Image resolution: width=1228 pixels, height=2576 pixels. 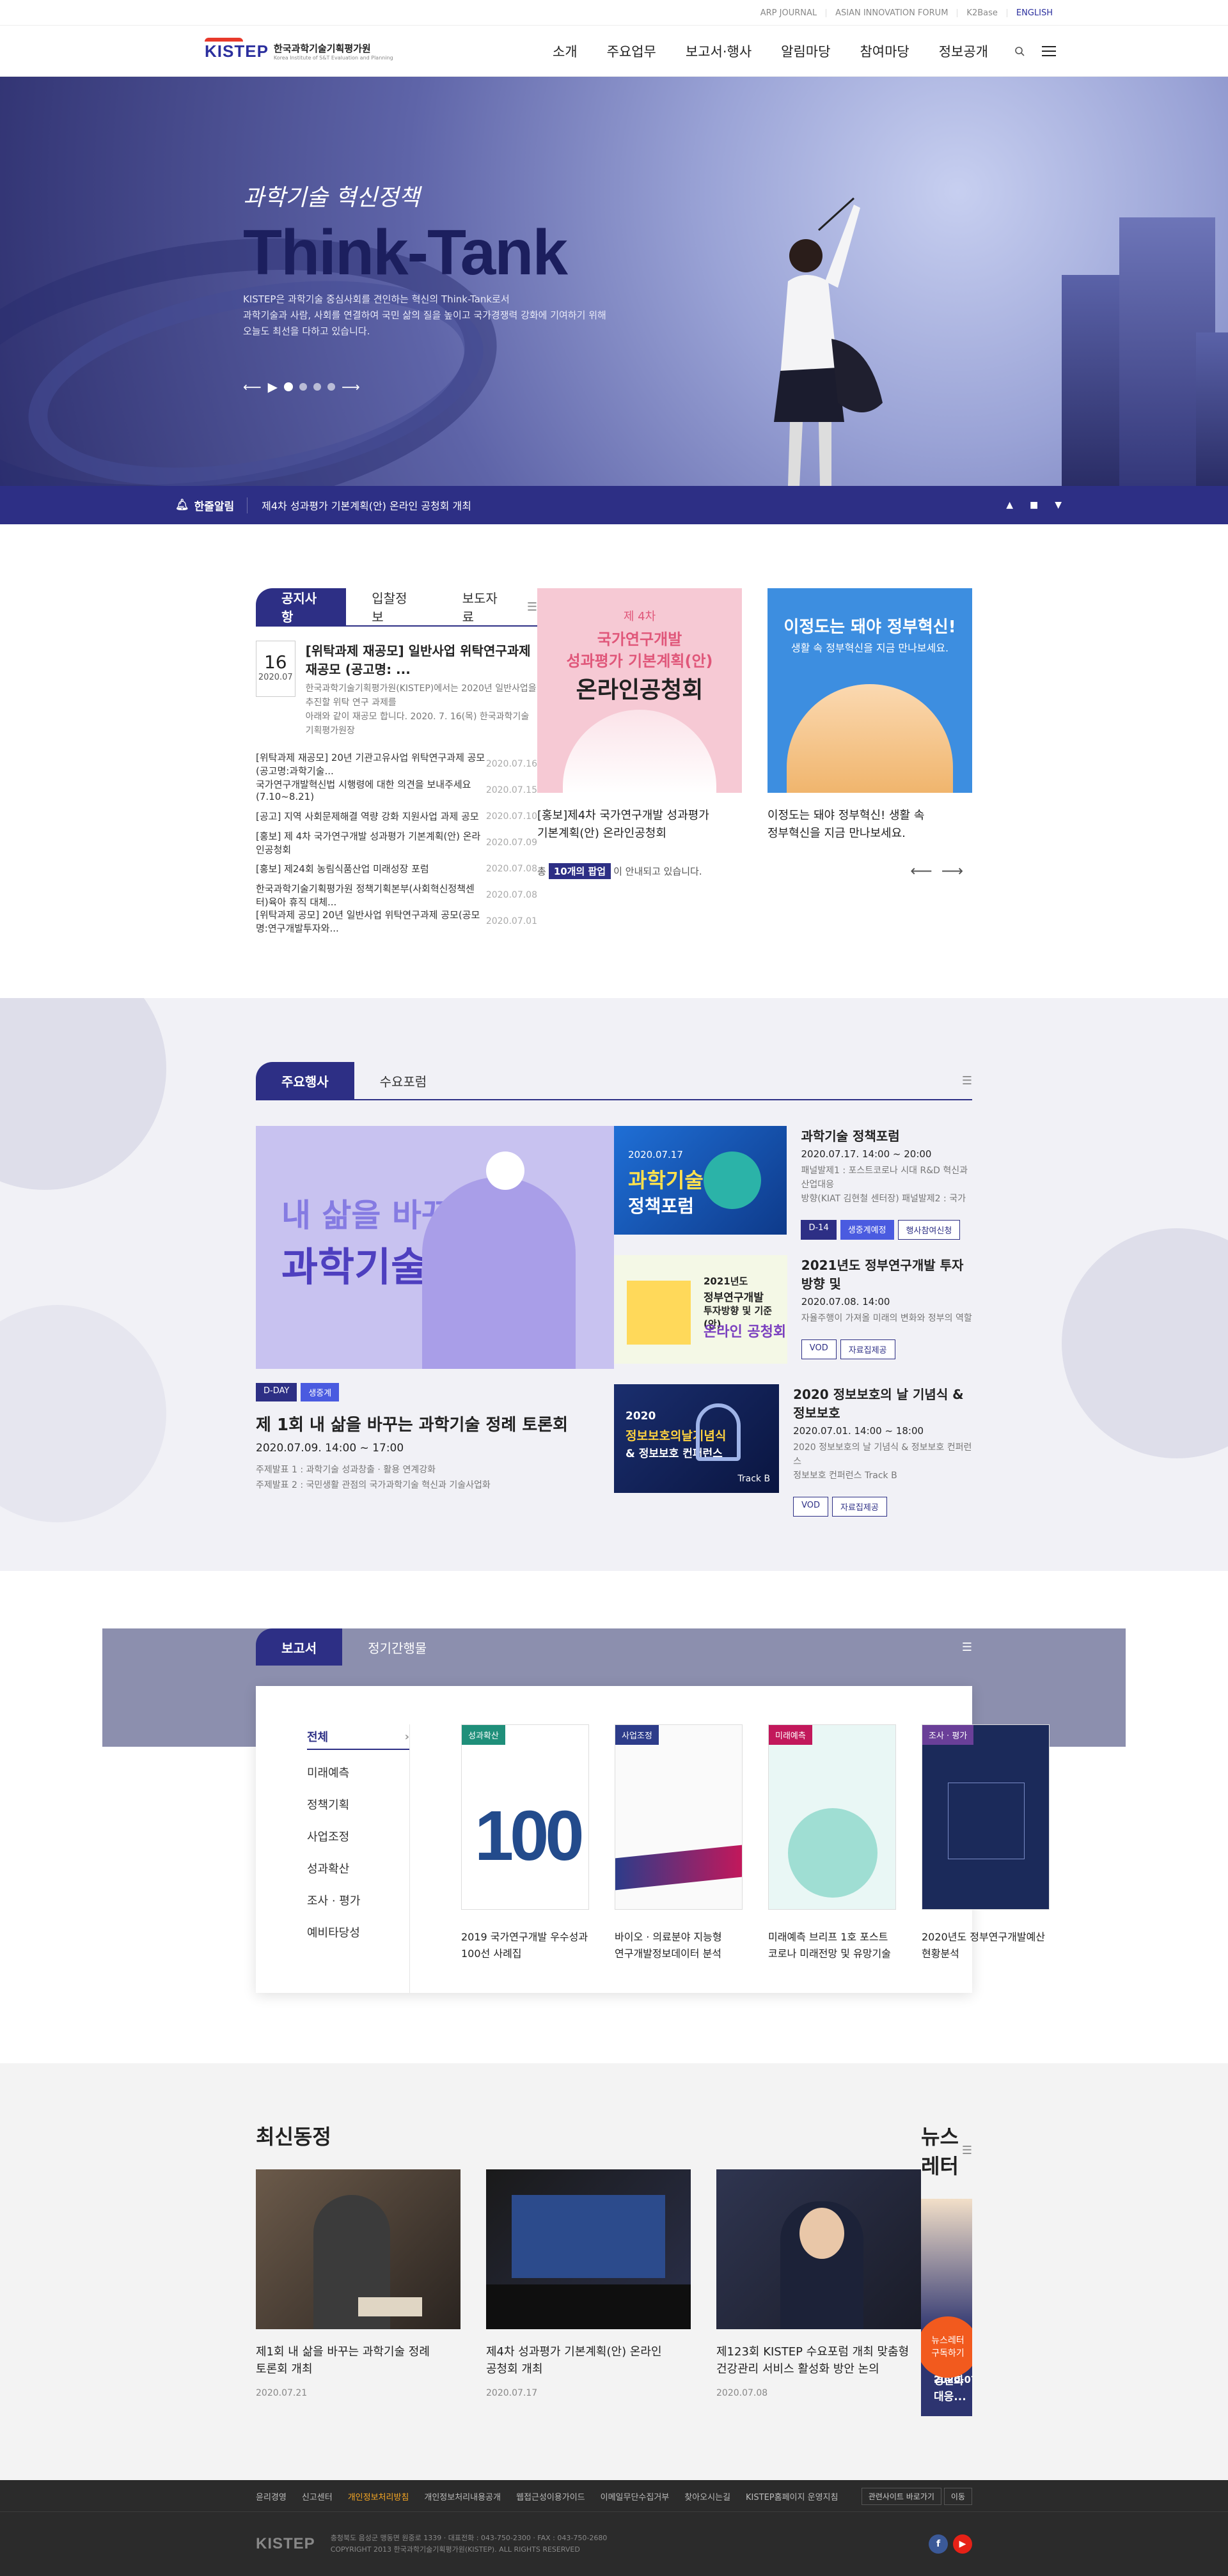 What do you see at coordinates (789, 13) in the screenshot?
I see `util-link-arp: ARP JOURNAL` at bounding box center [789, 13].